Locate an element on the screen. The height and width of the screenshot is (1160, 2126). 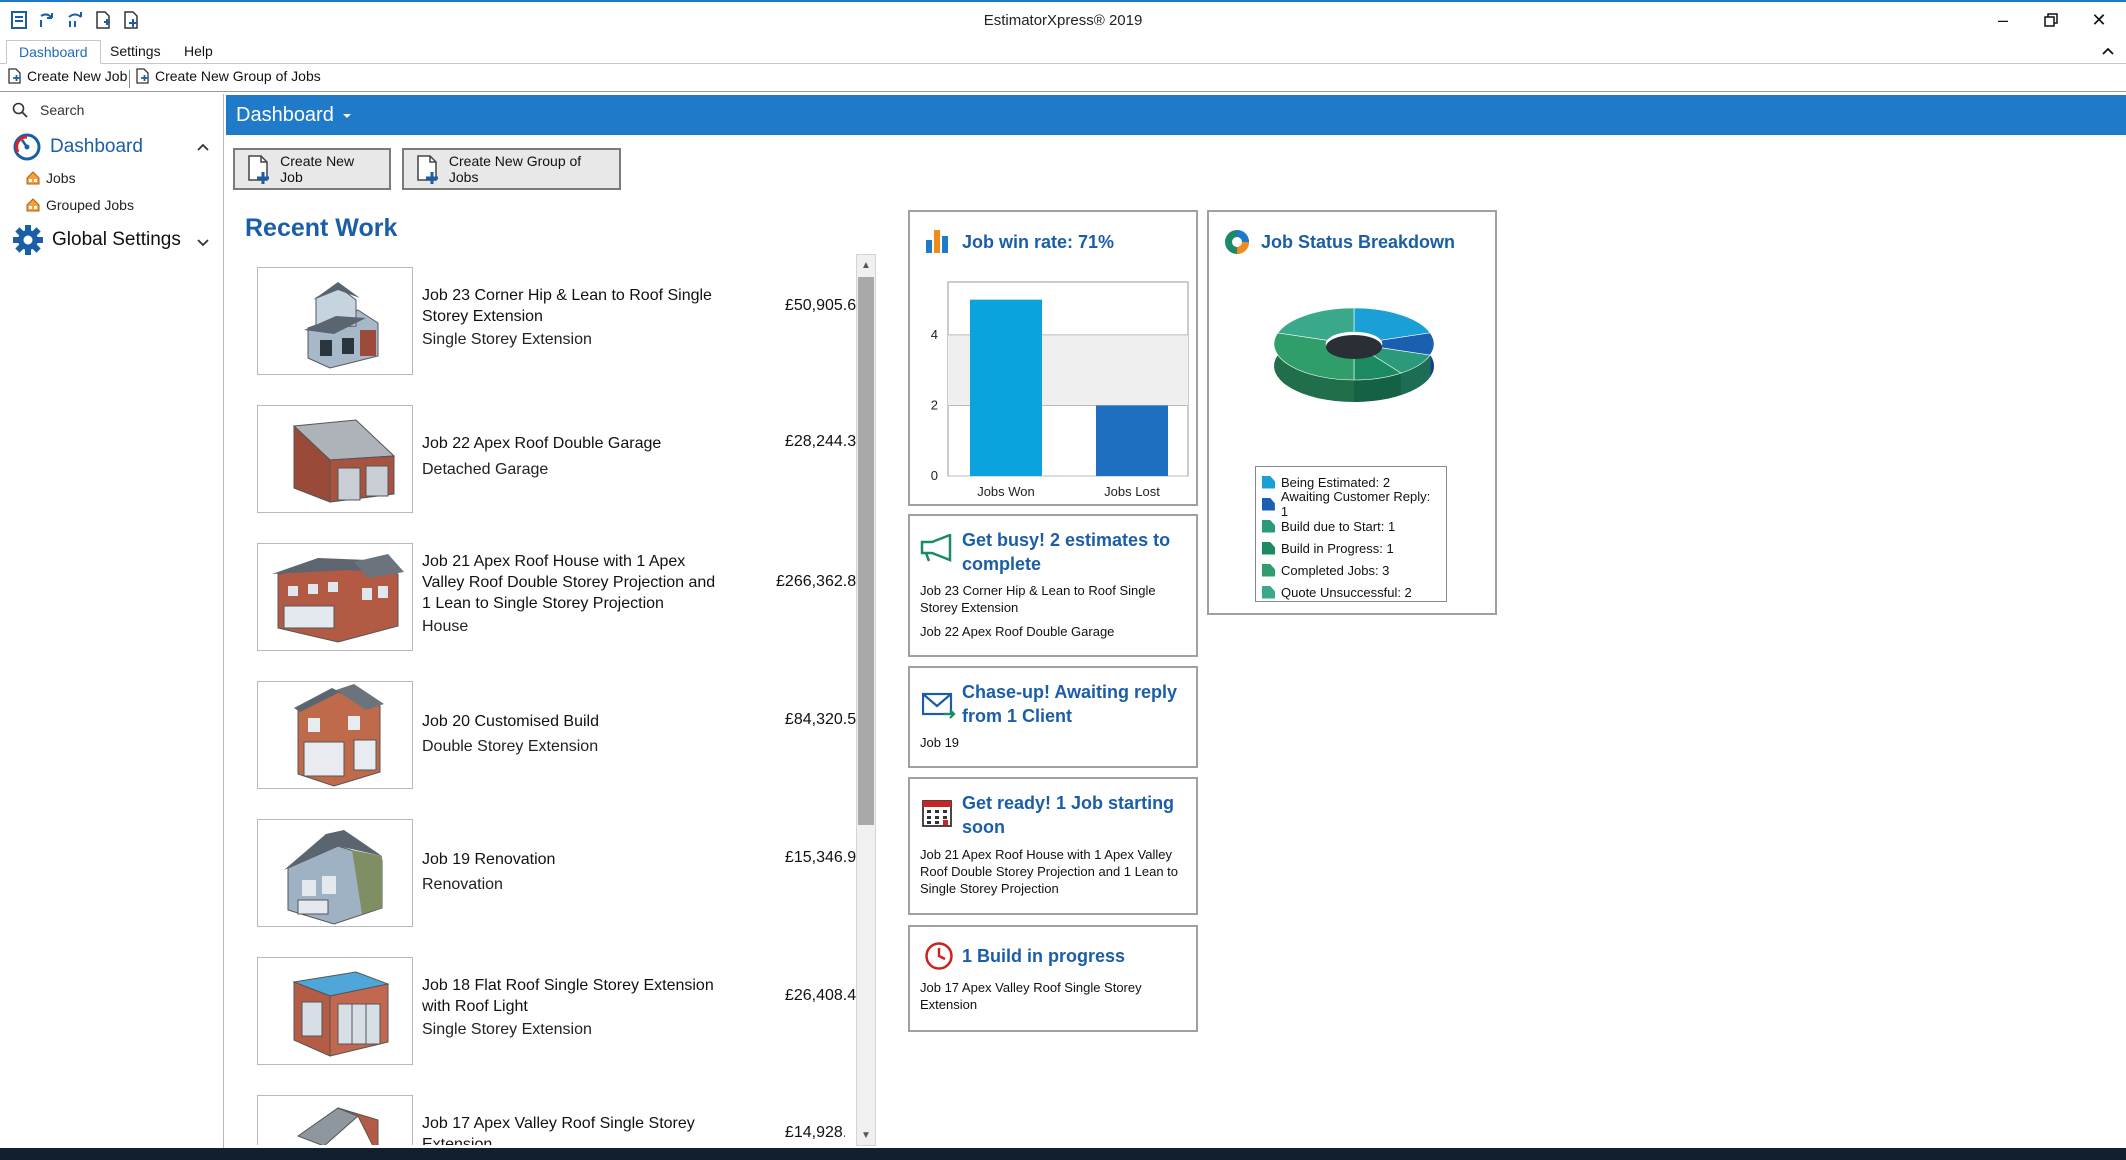
search-icon is located at coordinates (20, 110).